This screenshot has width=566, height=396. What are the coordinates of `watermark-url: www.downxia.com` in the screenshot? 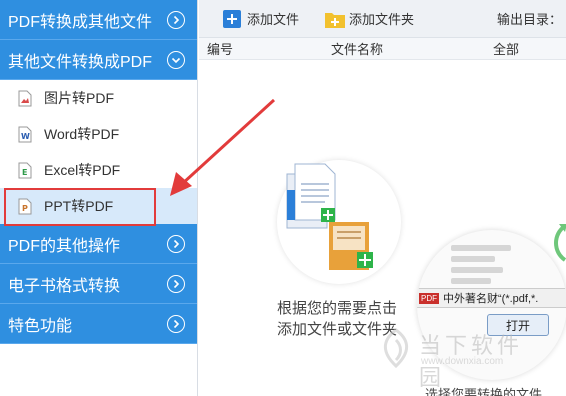 It's located at (462, 361).